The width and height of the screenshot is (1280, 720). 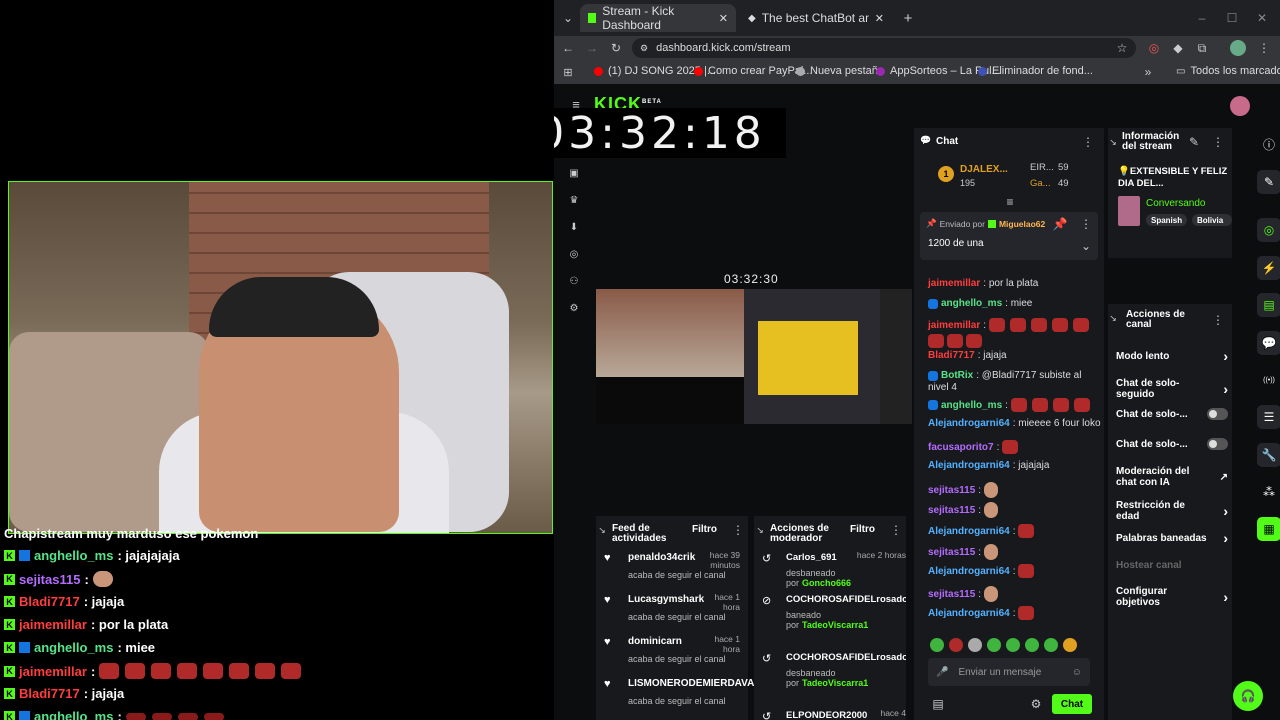 I want to click on chat-message-row: anghello_ms: miee, so click(x=980, y=303).